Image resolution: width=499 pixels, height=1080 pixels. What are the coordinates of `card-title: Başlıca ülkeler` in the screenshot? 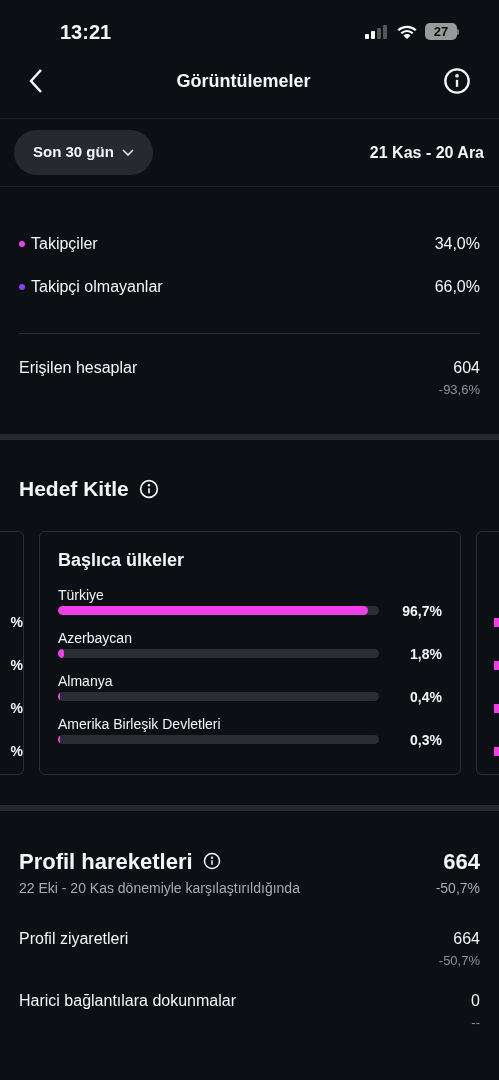 It's located at (122, 560).